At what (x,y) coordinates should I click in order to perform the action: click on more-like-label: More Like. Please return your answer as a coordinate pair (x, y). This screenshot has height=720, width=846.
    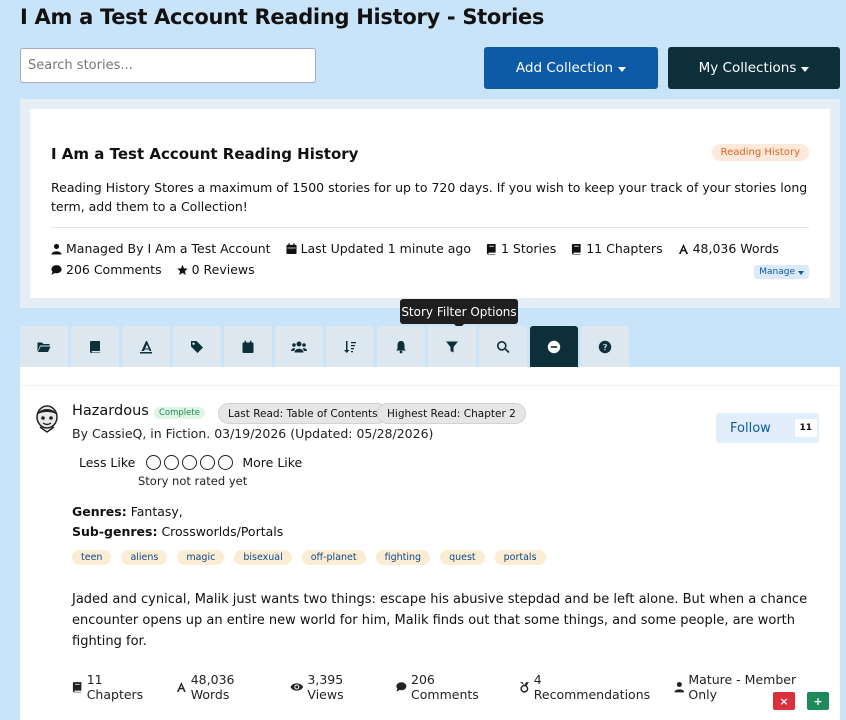
    Looking at the image, I should click on (272, 462).